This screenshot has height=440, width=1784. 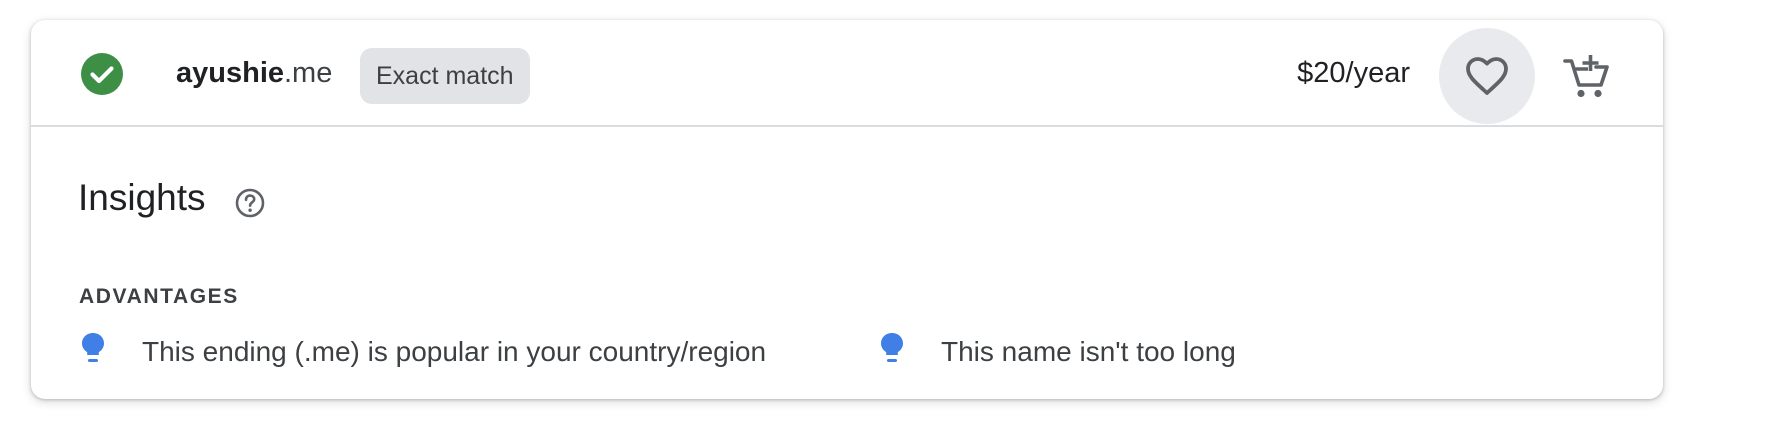 What do you see at coordinates (1088, 351) in the screenshot?
I see `advantage-text: This name isn't too long` at bounding box center [1088, 351].